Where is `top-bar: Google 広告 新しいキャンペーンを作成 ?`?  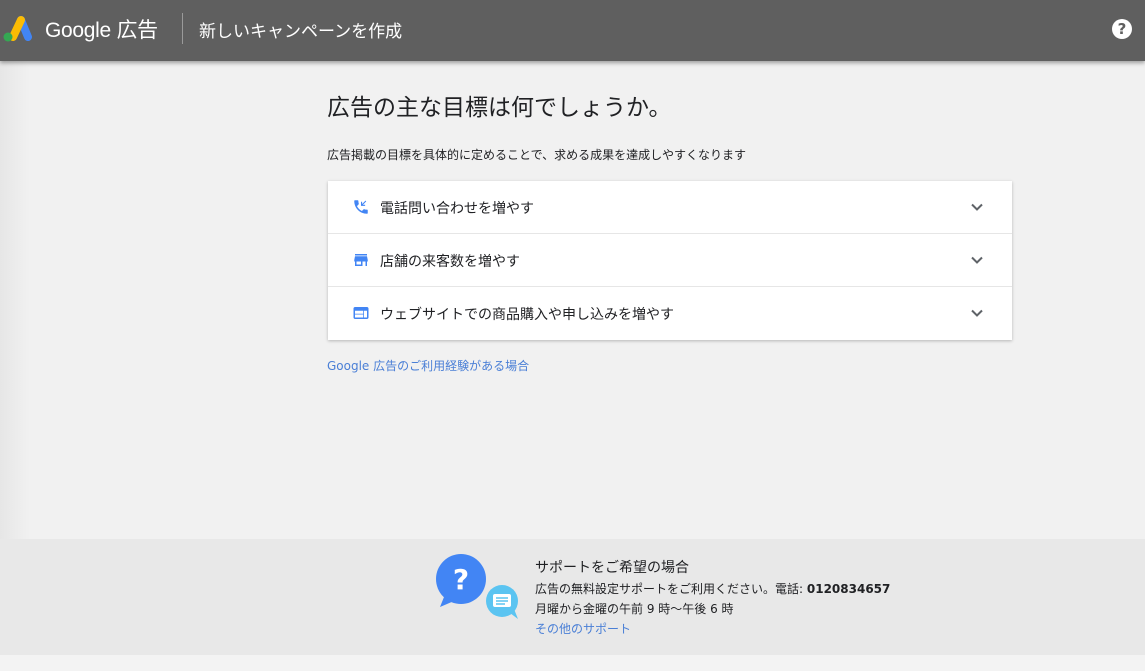
top-bar: Google 広告 新しいキャンペーンを作成 ? is located at coordinates (572, 30).